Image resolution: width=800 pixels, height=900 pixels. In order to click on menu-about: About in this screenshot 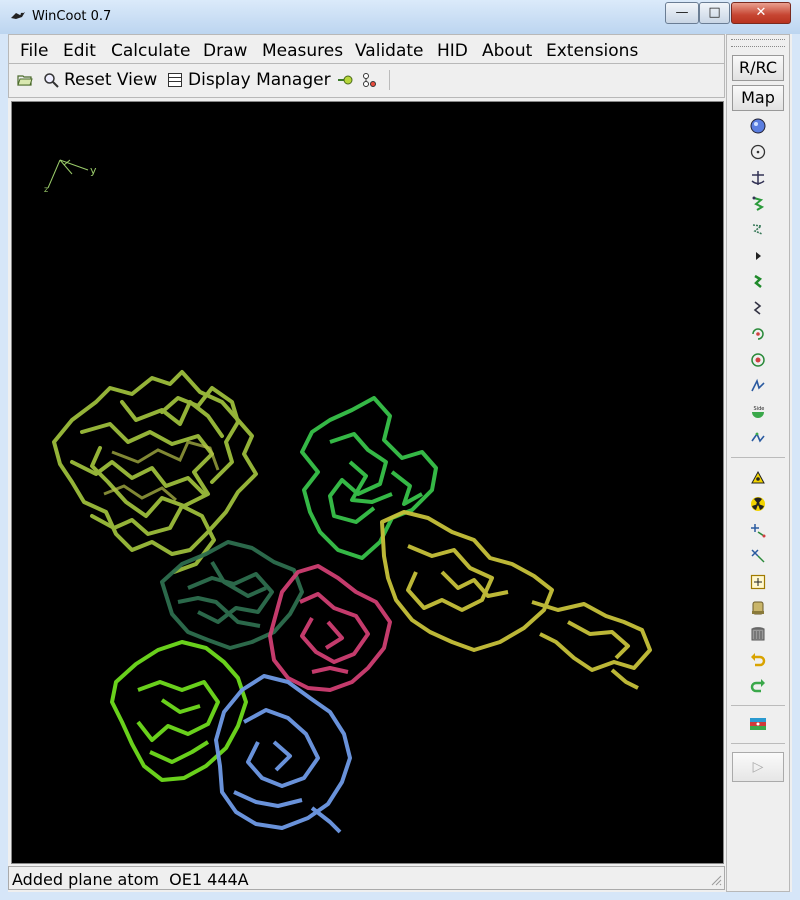, I will do `click(507, 51)`.